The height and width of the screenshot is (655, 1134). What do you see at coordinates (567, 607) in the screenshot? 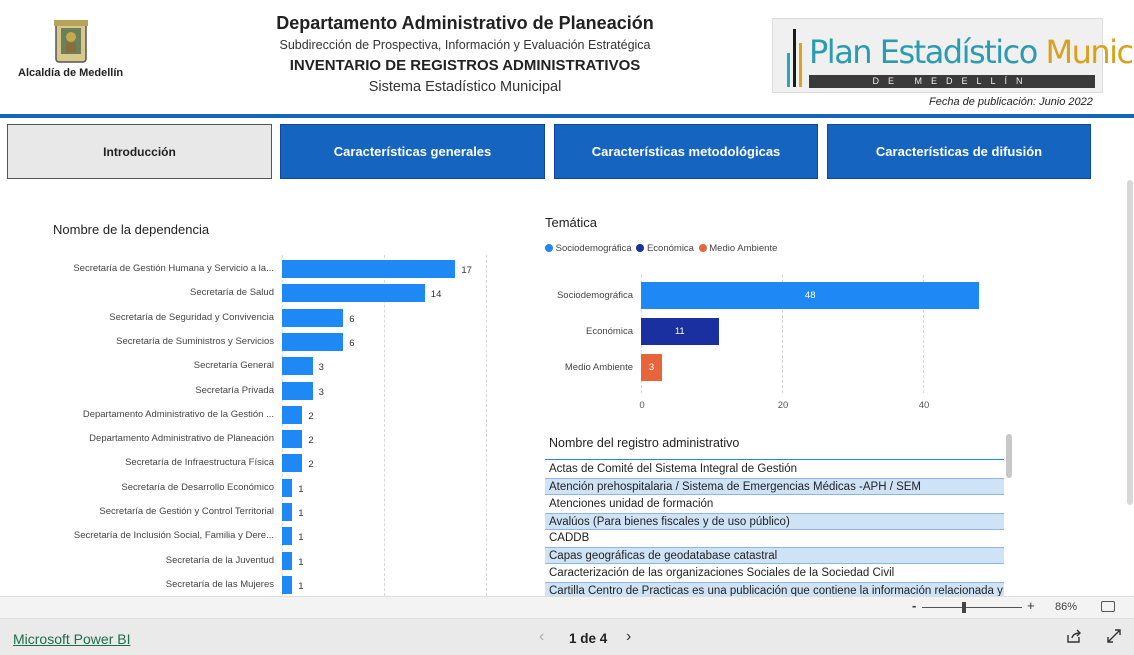
I see `zoom-bar: - + 86%` at bounding box center [567, 607].